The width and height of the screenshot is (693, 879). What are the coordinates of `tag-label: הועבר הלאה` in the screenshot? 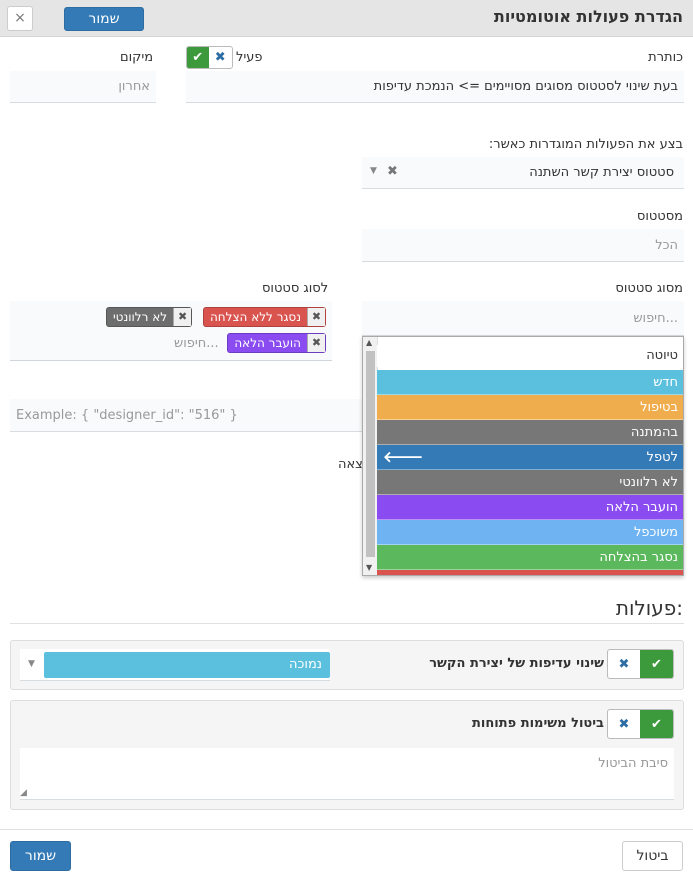 It's located at (267, 343).